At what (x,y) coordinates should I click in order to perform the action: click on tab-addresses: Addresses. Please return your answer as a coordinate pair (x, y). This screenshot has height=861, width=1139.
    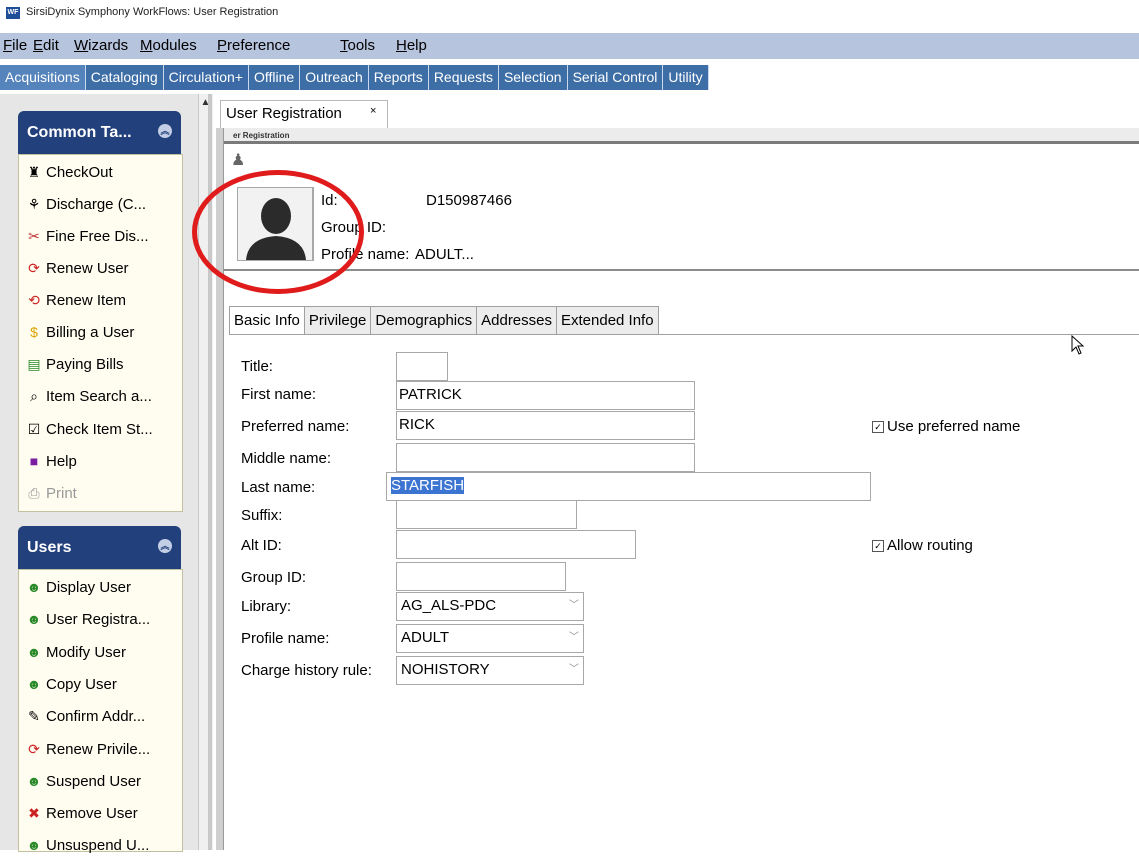
    Looking at the image, I should click on (516, 320).